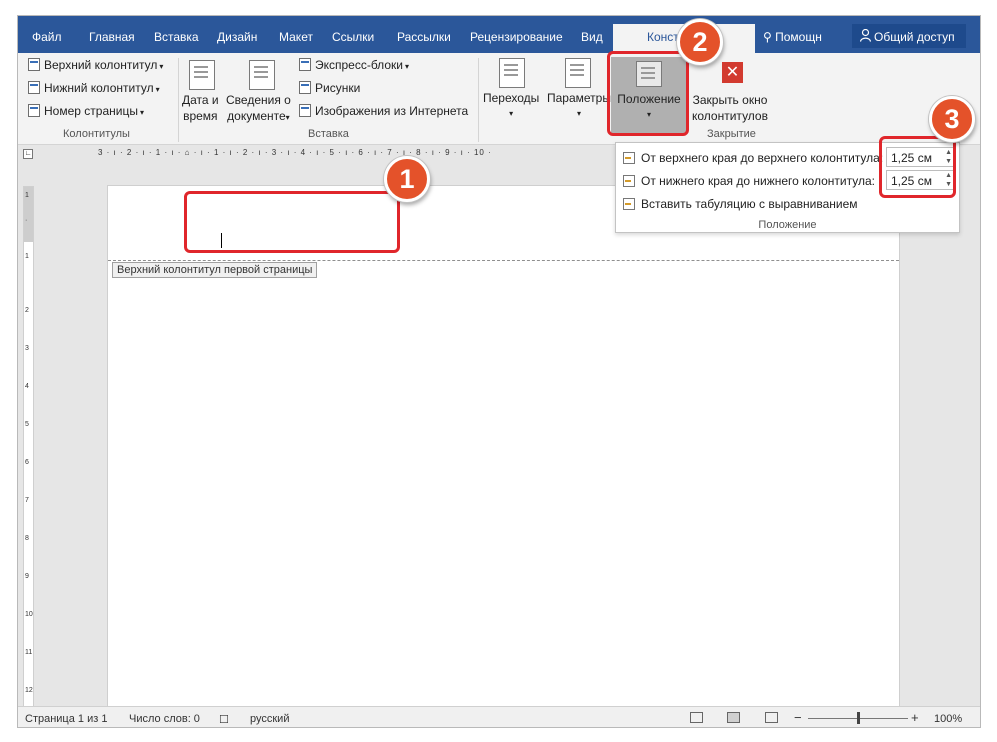 Image resolution: width=997 pixels, height=742 pixels. What do you see at coordinates (237, 37) in the screenshot?
I see `tab-design: Дизайн` at bounding box center [237, 37].